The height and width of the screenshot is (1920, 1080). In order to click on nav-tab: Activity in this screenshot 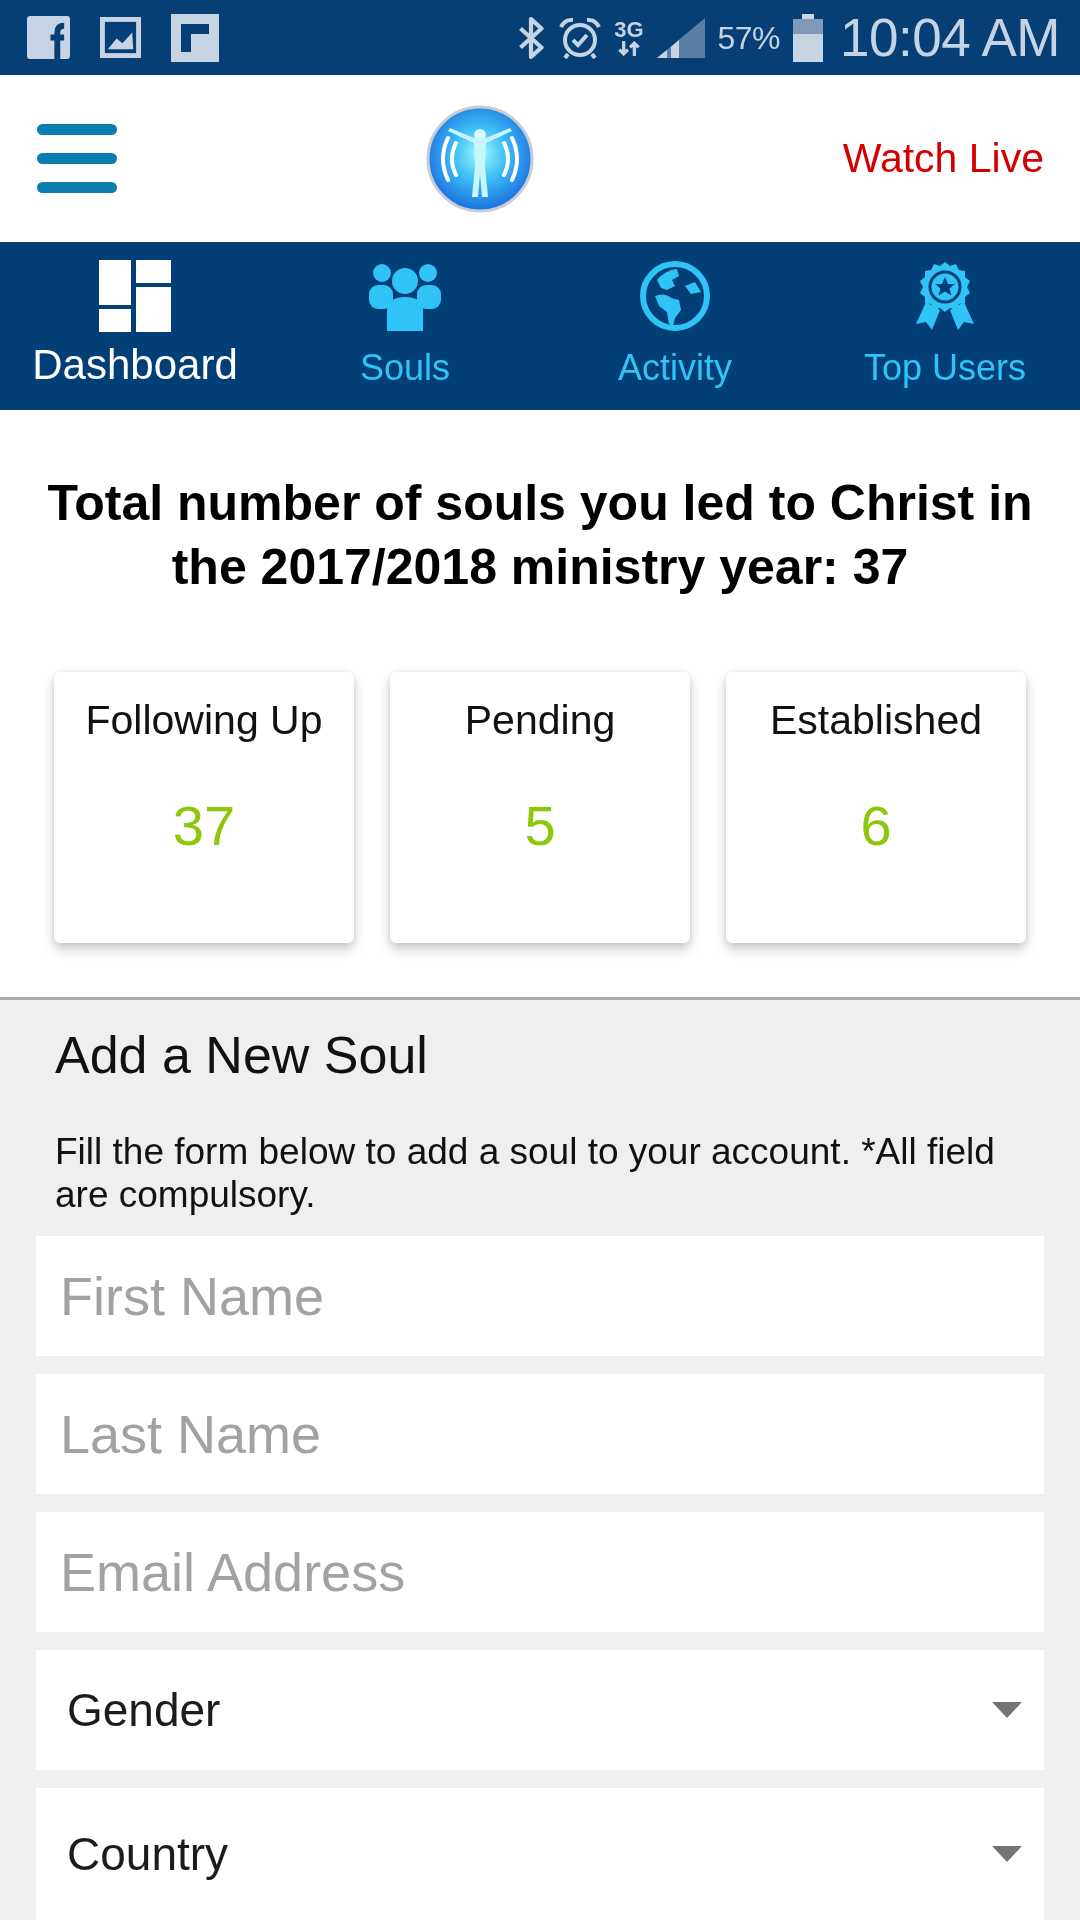, I will do `click(675, 326)`.